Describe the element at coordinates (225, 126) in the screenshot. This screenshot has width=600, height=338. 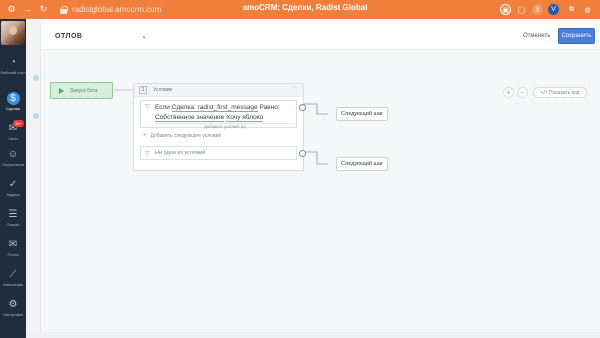
I see `add-and-condition-link: Добавить условие (и)` at that location.